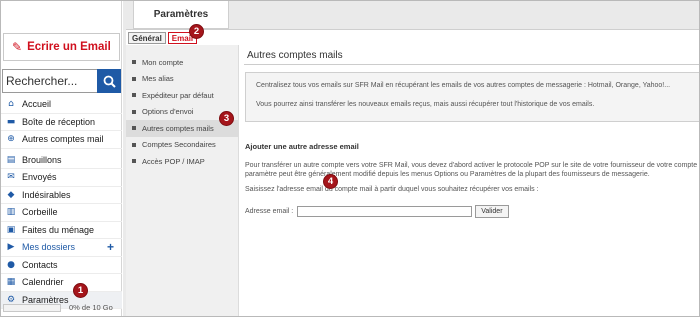  I want to click on sidebar-item-label: Contacts, so click(40, 264).